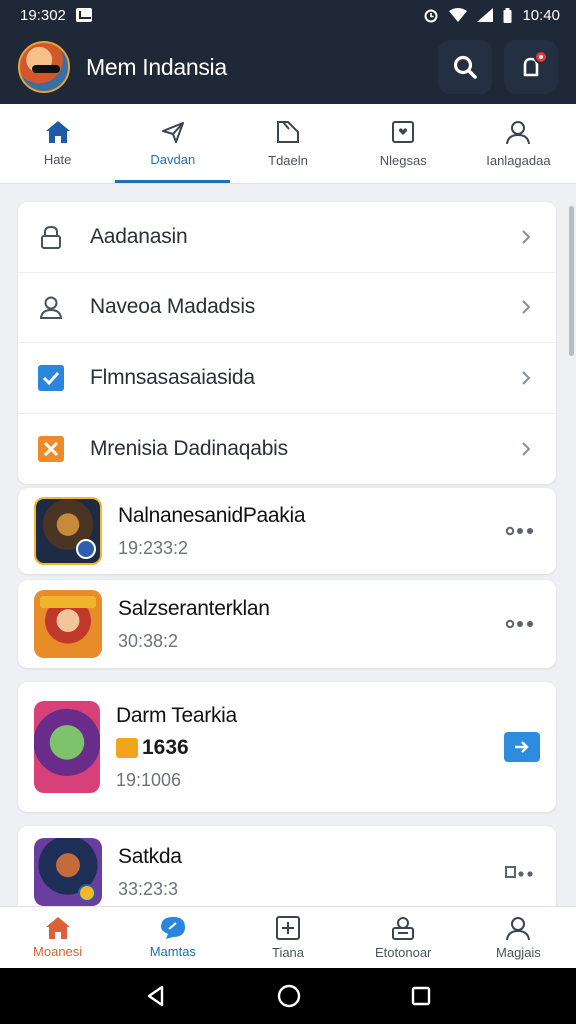 The width and height of the screenshot is (576, 1024). I want to click on tab-home: Hate, so click(57, 143).